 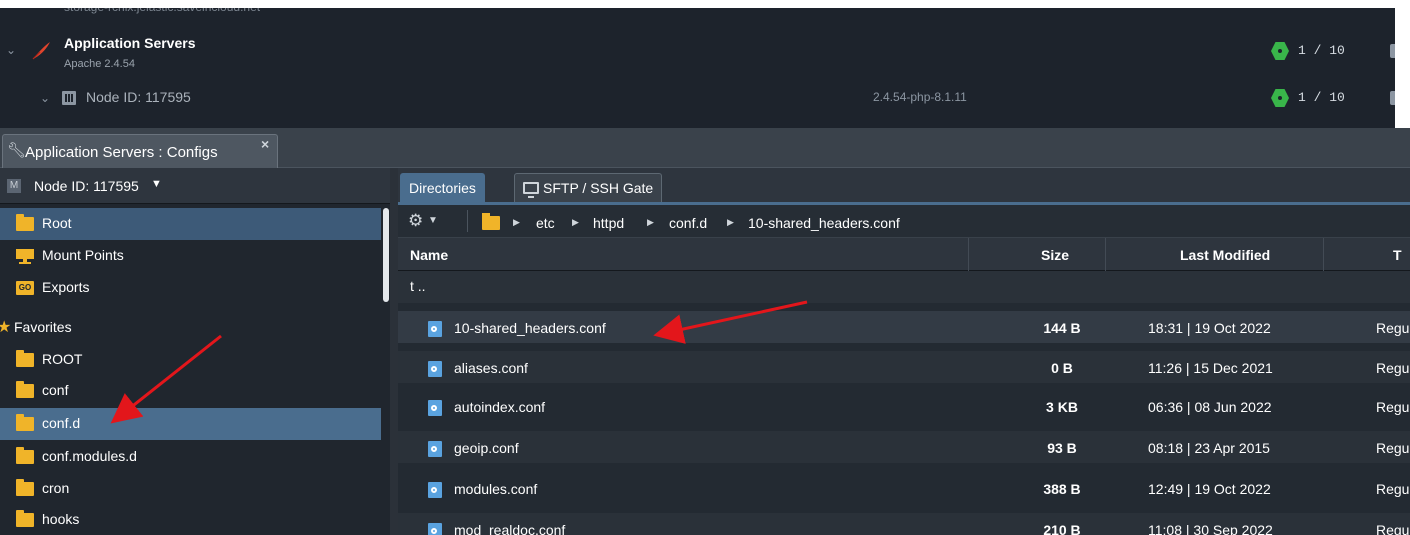 I want to click on tree-item-conf-modules-d: conf.modules.d, so click(x=190, y=457).